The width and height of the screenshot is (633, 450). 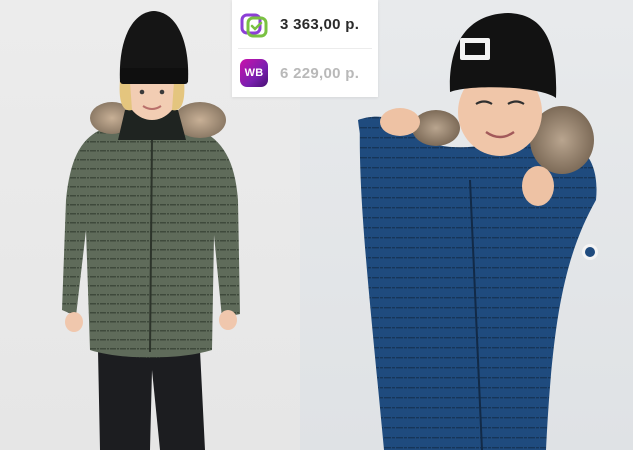 I want to click on megamarket-price-row: 3 363,00 р., so click(x=305, y=24).